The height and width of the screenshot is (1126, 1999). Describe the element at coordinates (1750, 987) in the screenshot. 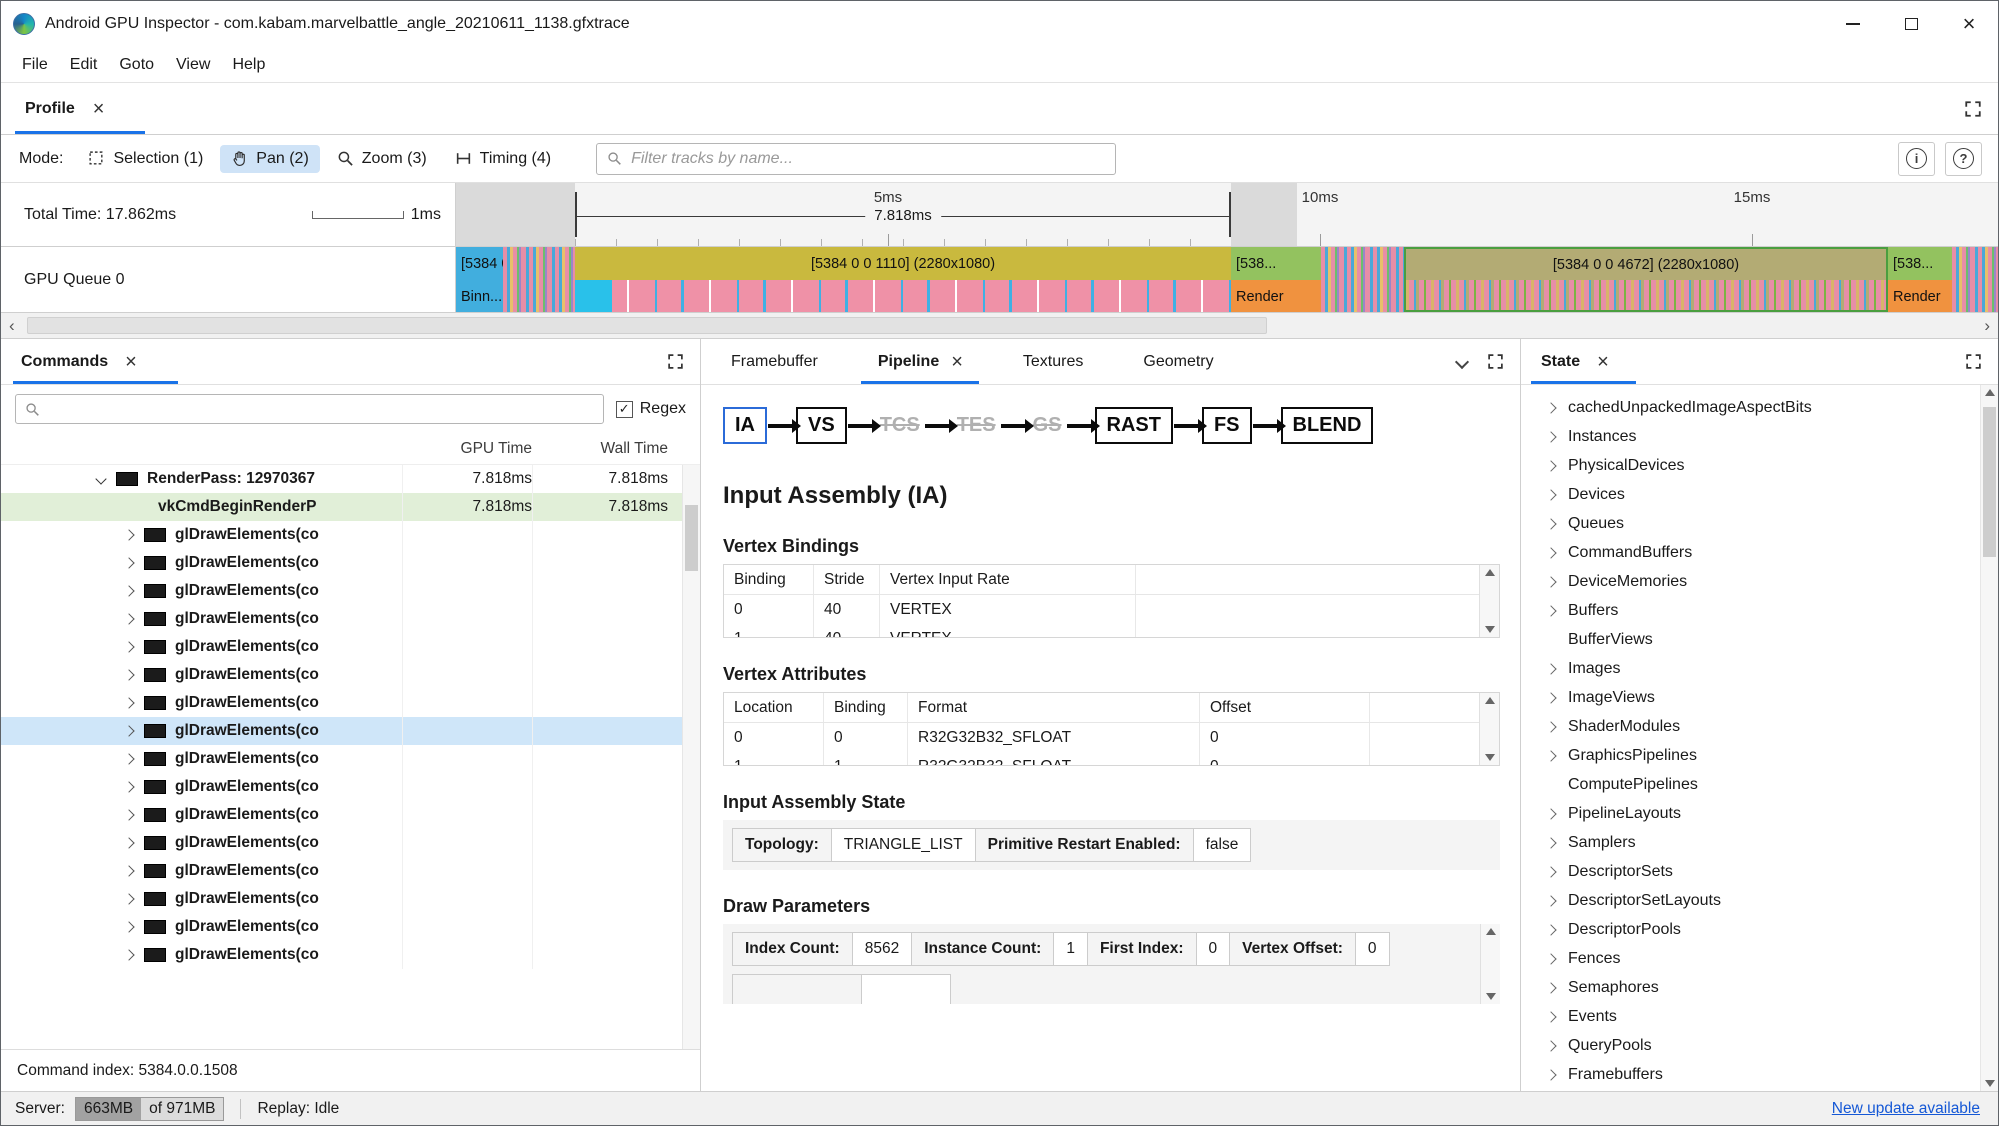

I see `state-item-semaphores: Semaphores` at that location.